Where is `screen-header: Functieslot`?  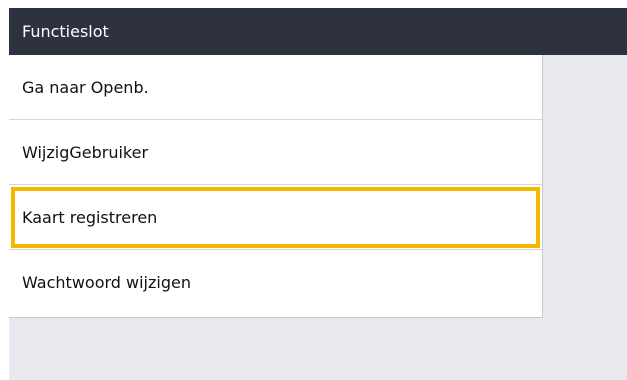 screen-header: Functieslot is located at coordinates (318, 31).